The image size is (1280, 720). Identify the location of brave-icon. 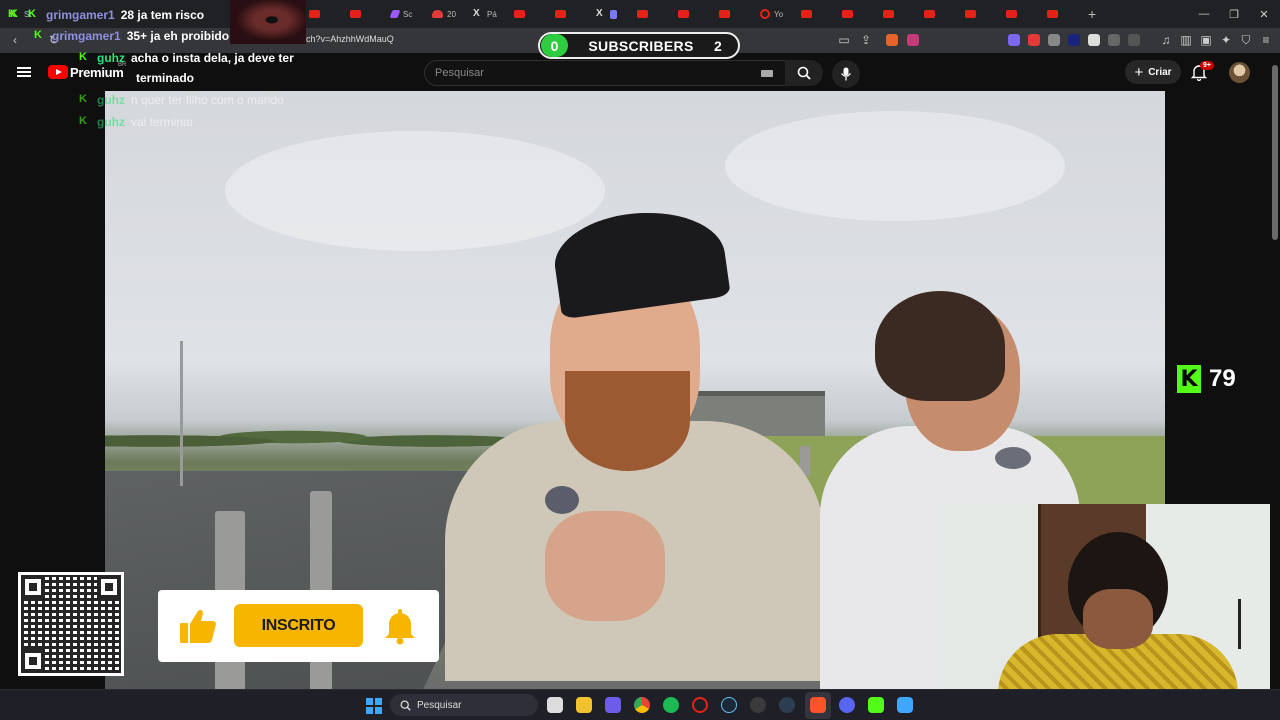
(818, 705).